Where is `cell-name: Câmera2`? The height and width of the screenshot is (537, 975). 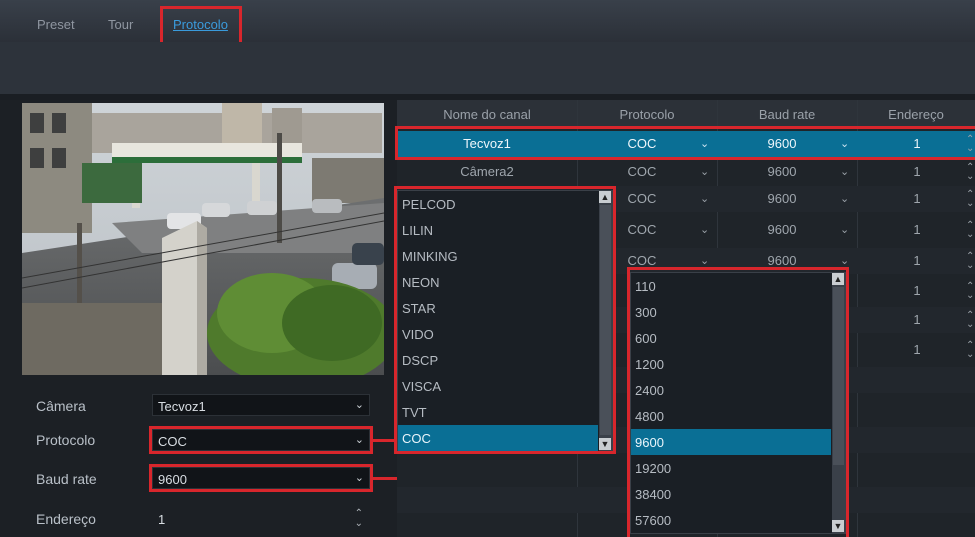
cell-name: Câmera2 is located at coordinates (487, 171).